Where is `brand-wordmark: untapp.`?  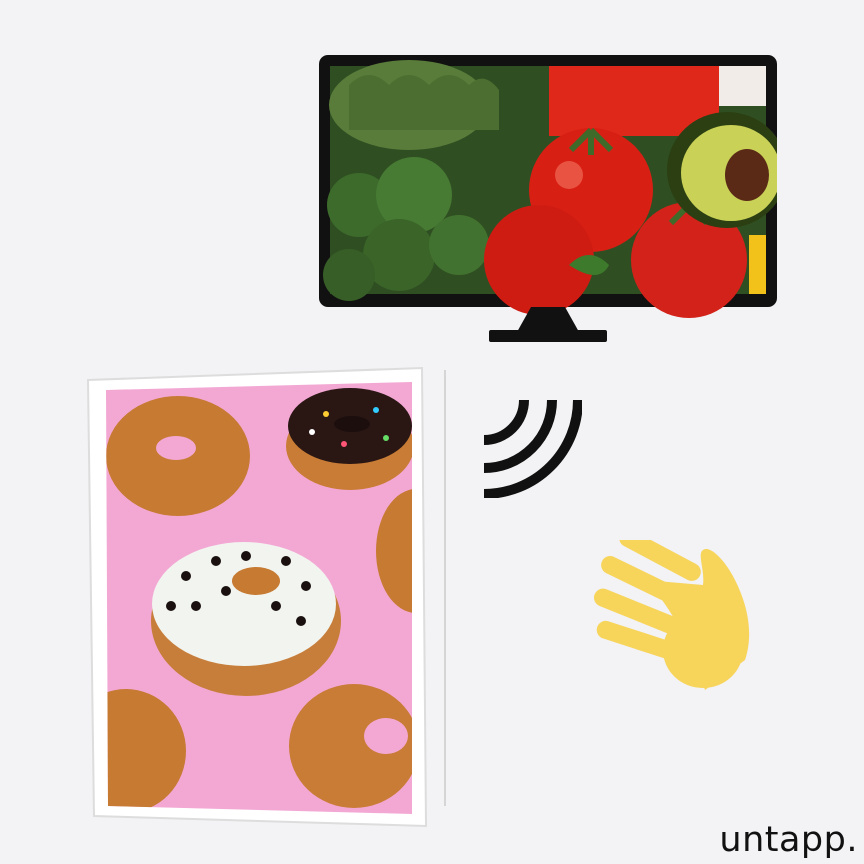 brand-wordmark: untapp. is located at coordinates (788, 840).